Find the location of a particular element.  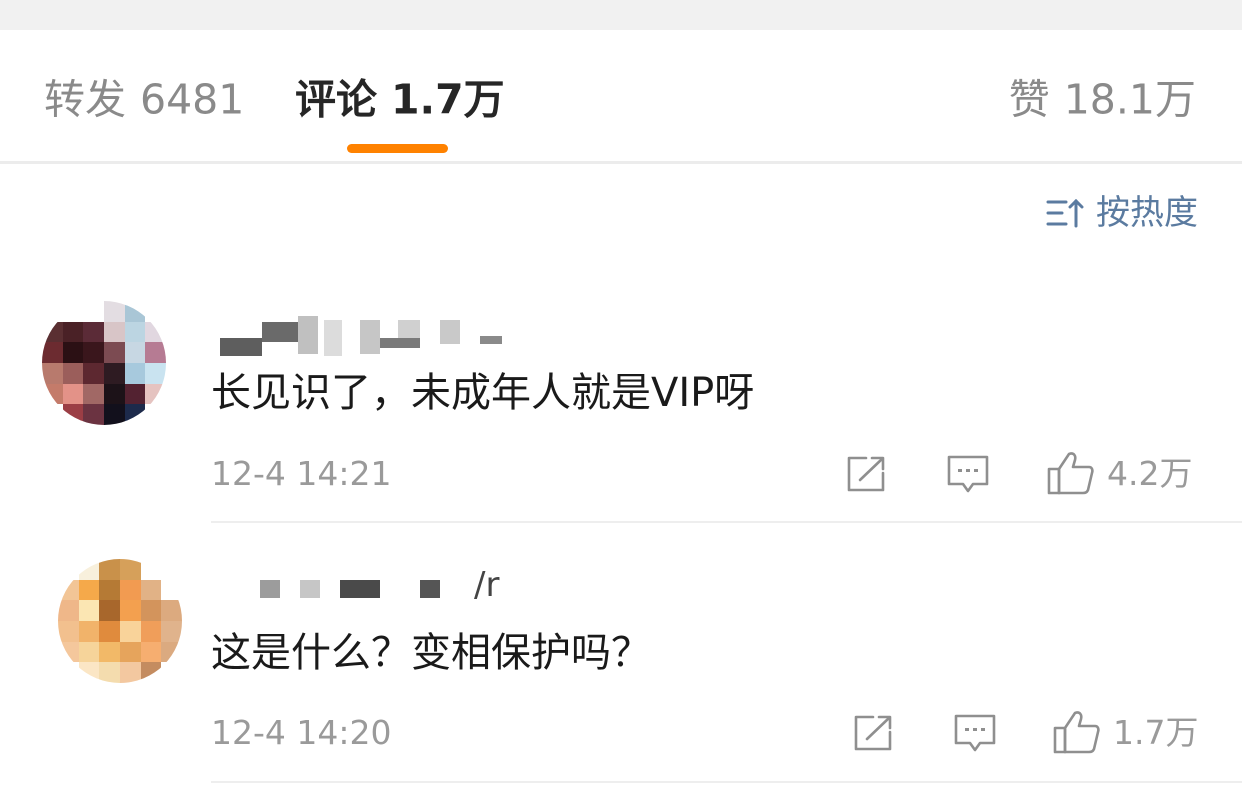

tab-forward-label: 转发 is located at coordinates (85, 99).